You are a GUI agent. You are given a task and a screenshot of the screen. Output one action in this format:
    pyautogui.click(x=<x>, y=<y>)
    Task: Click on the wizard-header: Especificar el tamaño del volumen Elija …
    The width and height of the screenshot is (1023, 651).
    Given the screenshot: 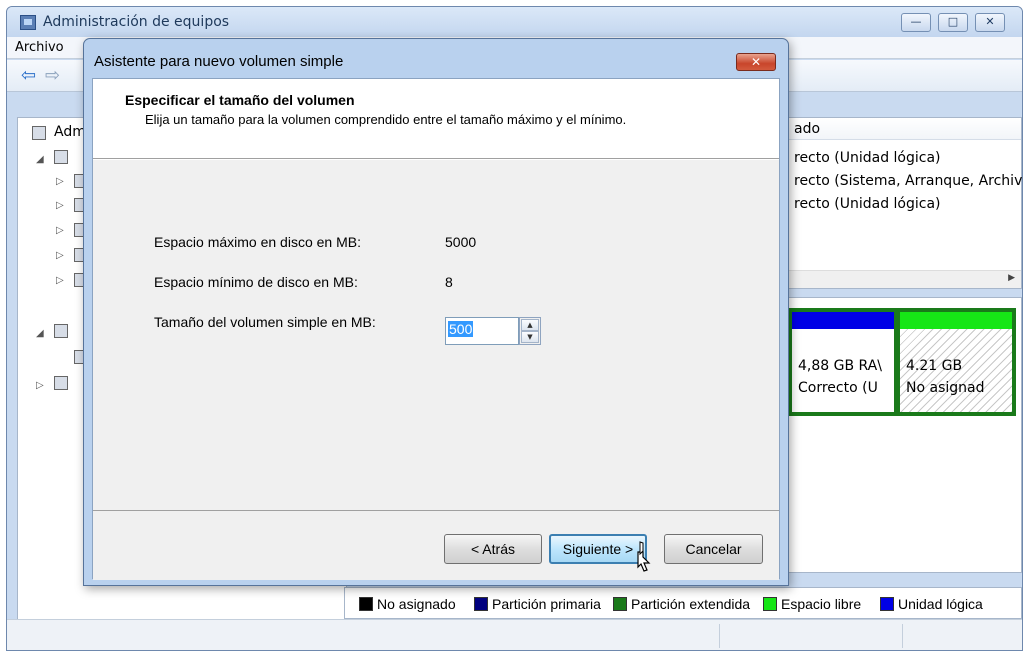 What is the action you would take?
    pyautogui.click(x=436, y=119)
    